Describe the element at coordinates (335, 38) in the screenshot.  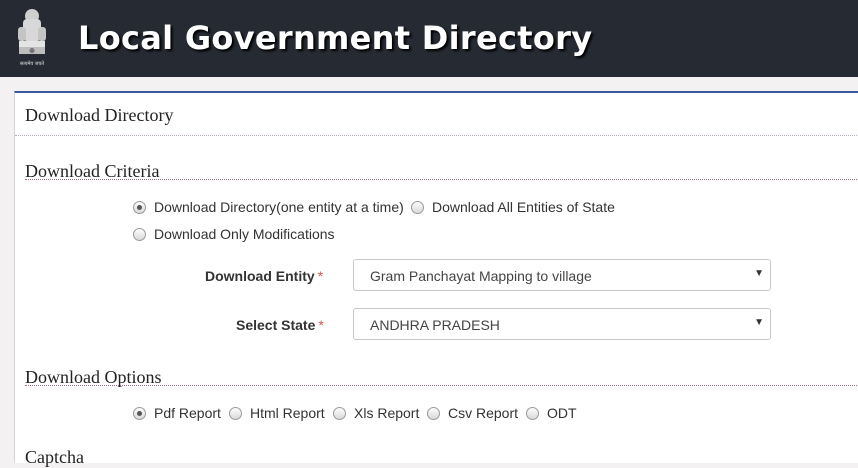
I see `site-title: Local Government Directory` at that location.